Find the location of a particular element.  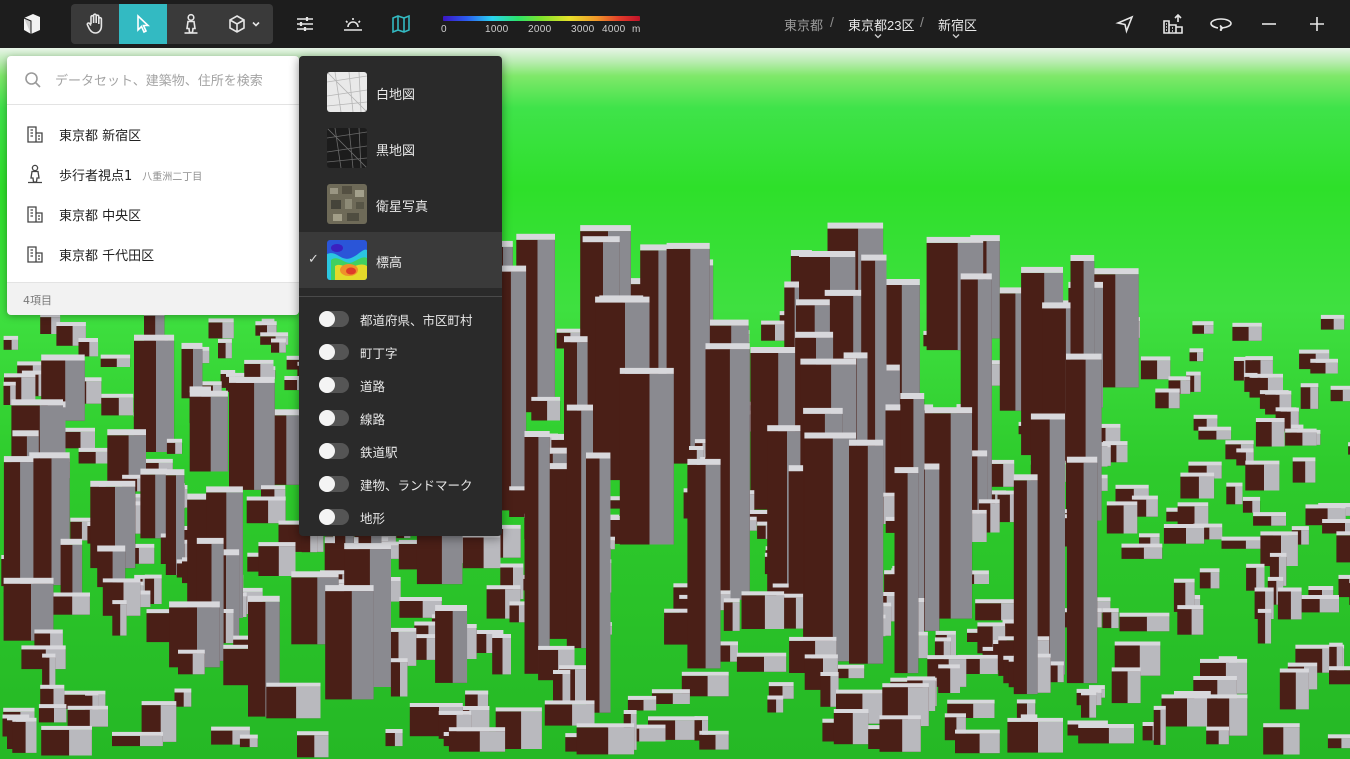

basemap-option-elevation: ✓ 標高 is located at coordinates (400, 260).